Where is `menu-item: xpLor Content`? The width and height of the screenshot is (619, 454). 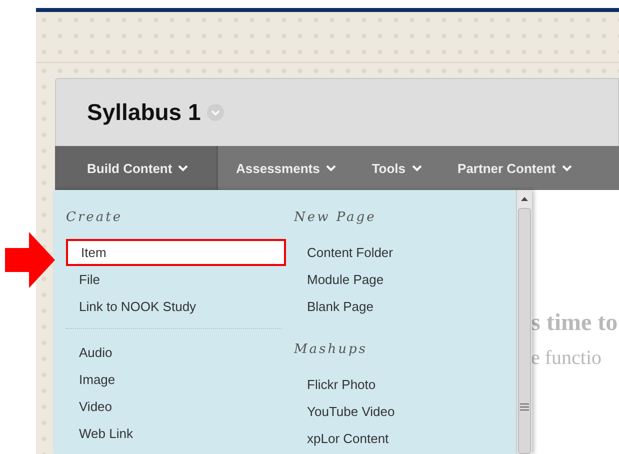
menu-item: xpLor Content is located at coordinates (344, 438).